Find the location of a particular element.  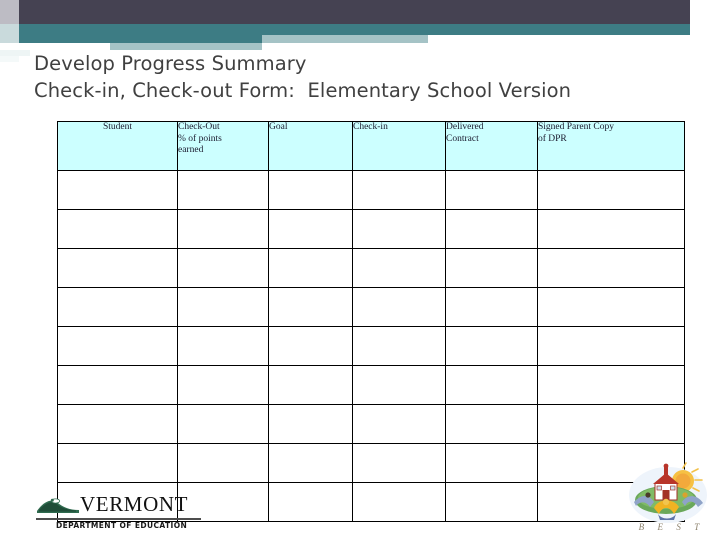

table-header-cell-5: Signed Parent Copy of DPR is located at coordinates (611, 146).